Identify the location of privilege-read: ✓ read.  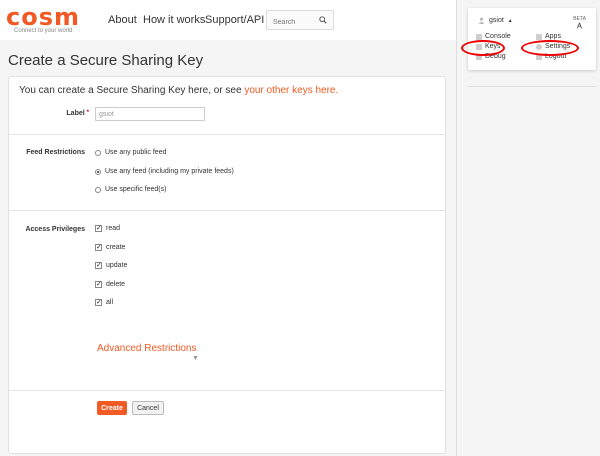
(107, 228).